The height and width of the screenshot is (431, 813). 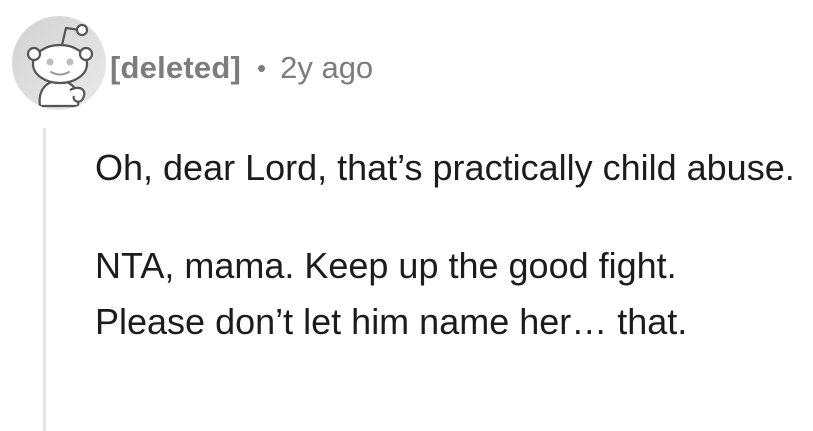 I want to click on comment-meta: [deleted] • 2y ago, so click(x=241, y=68).